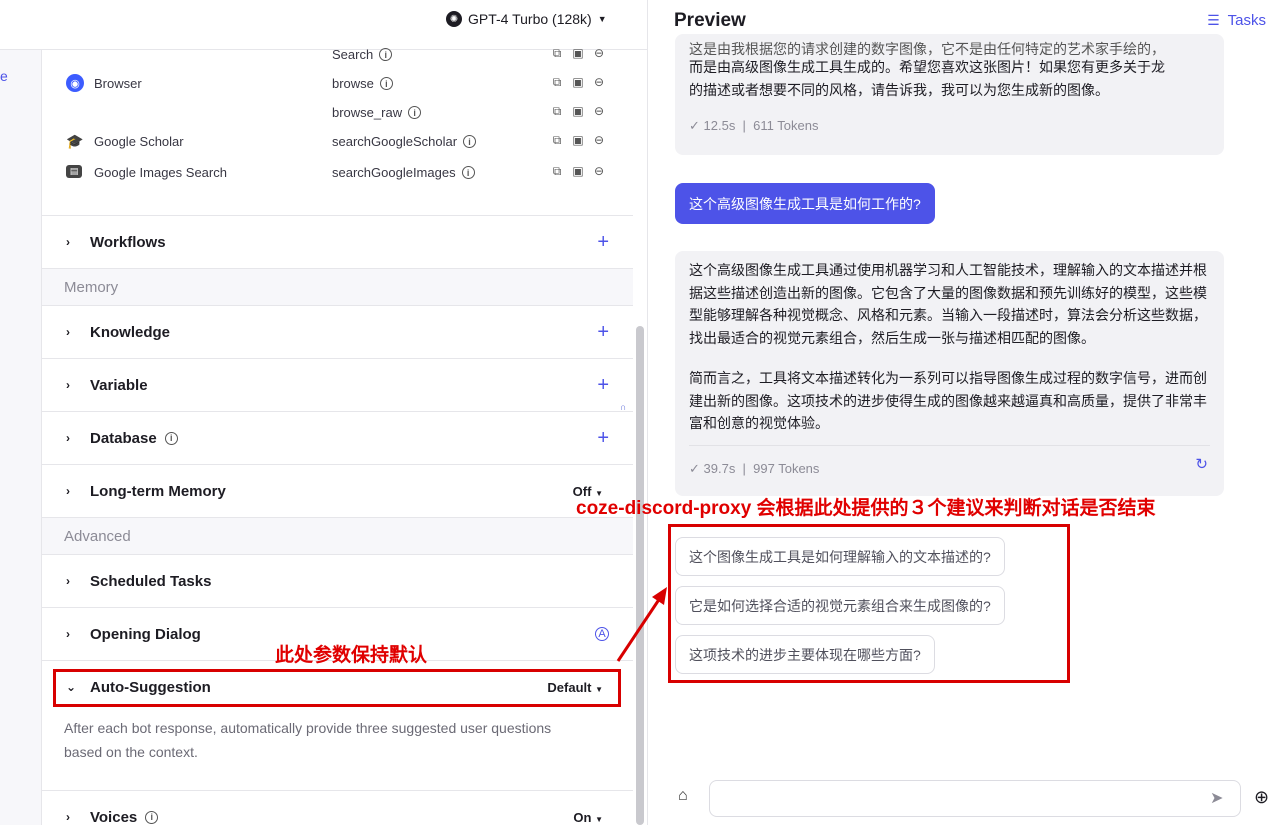 The image size is (1280, 825). I want to click on message-text: 的描述或者想要不同的风格，请告诉我，我可以为您生成新的图像。, so click(899, 89).